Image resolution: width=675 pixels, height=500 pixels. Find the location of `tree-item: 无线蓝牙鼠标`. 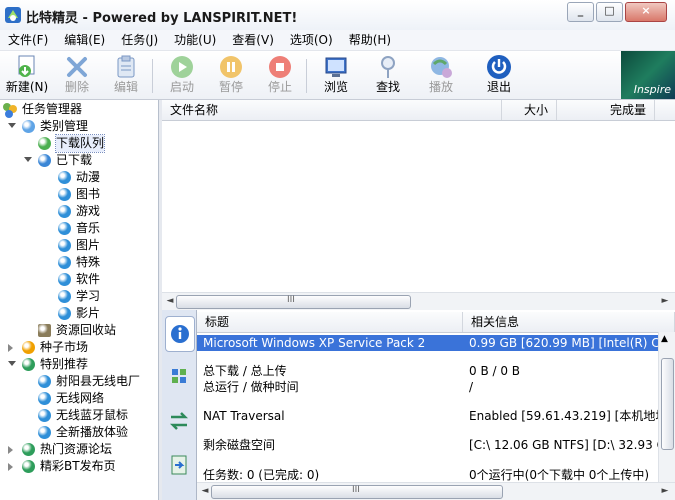

tree-item: 无线蓝牙鼠标 is located at coordinates (79, 415).